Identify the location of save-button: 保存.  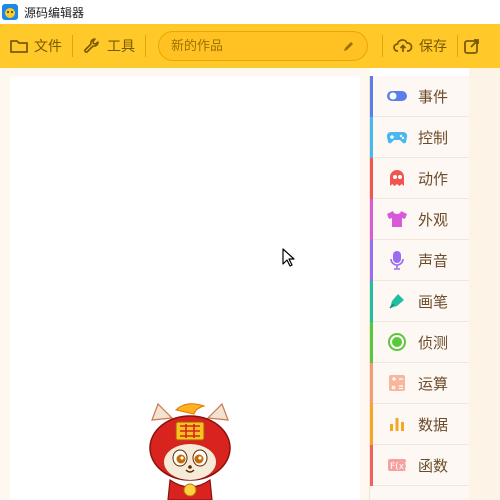
(420, 46).